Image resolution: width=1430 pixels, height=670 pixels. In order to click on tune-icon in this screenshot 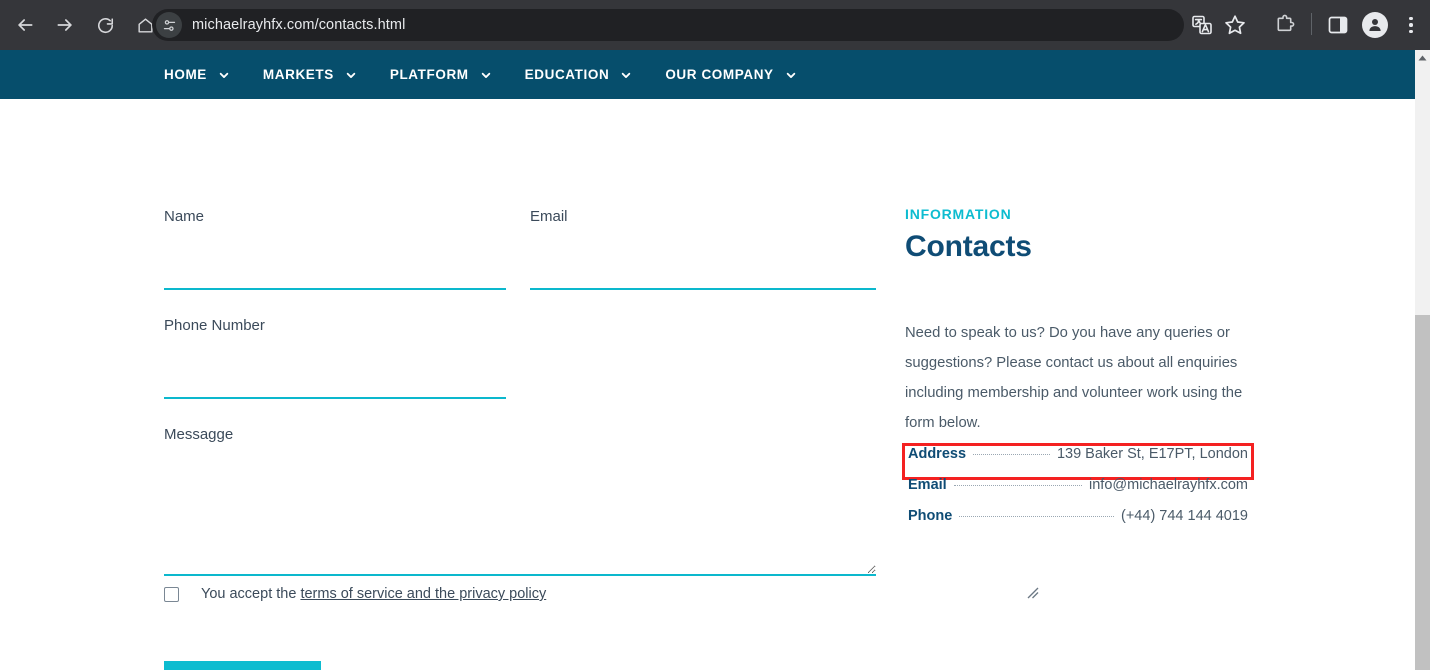, I will do `click(169, 25)`.